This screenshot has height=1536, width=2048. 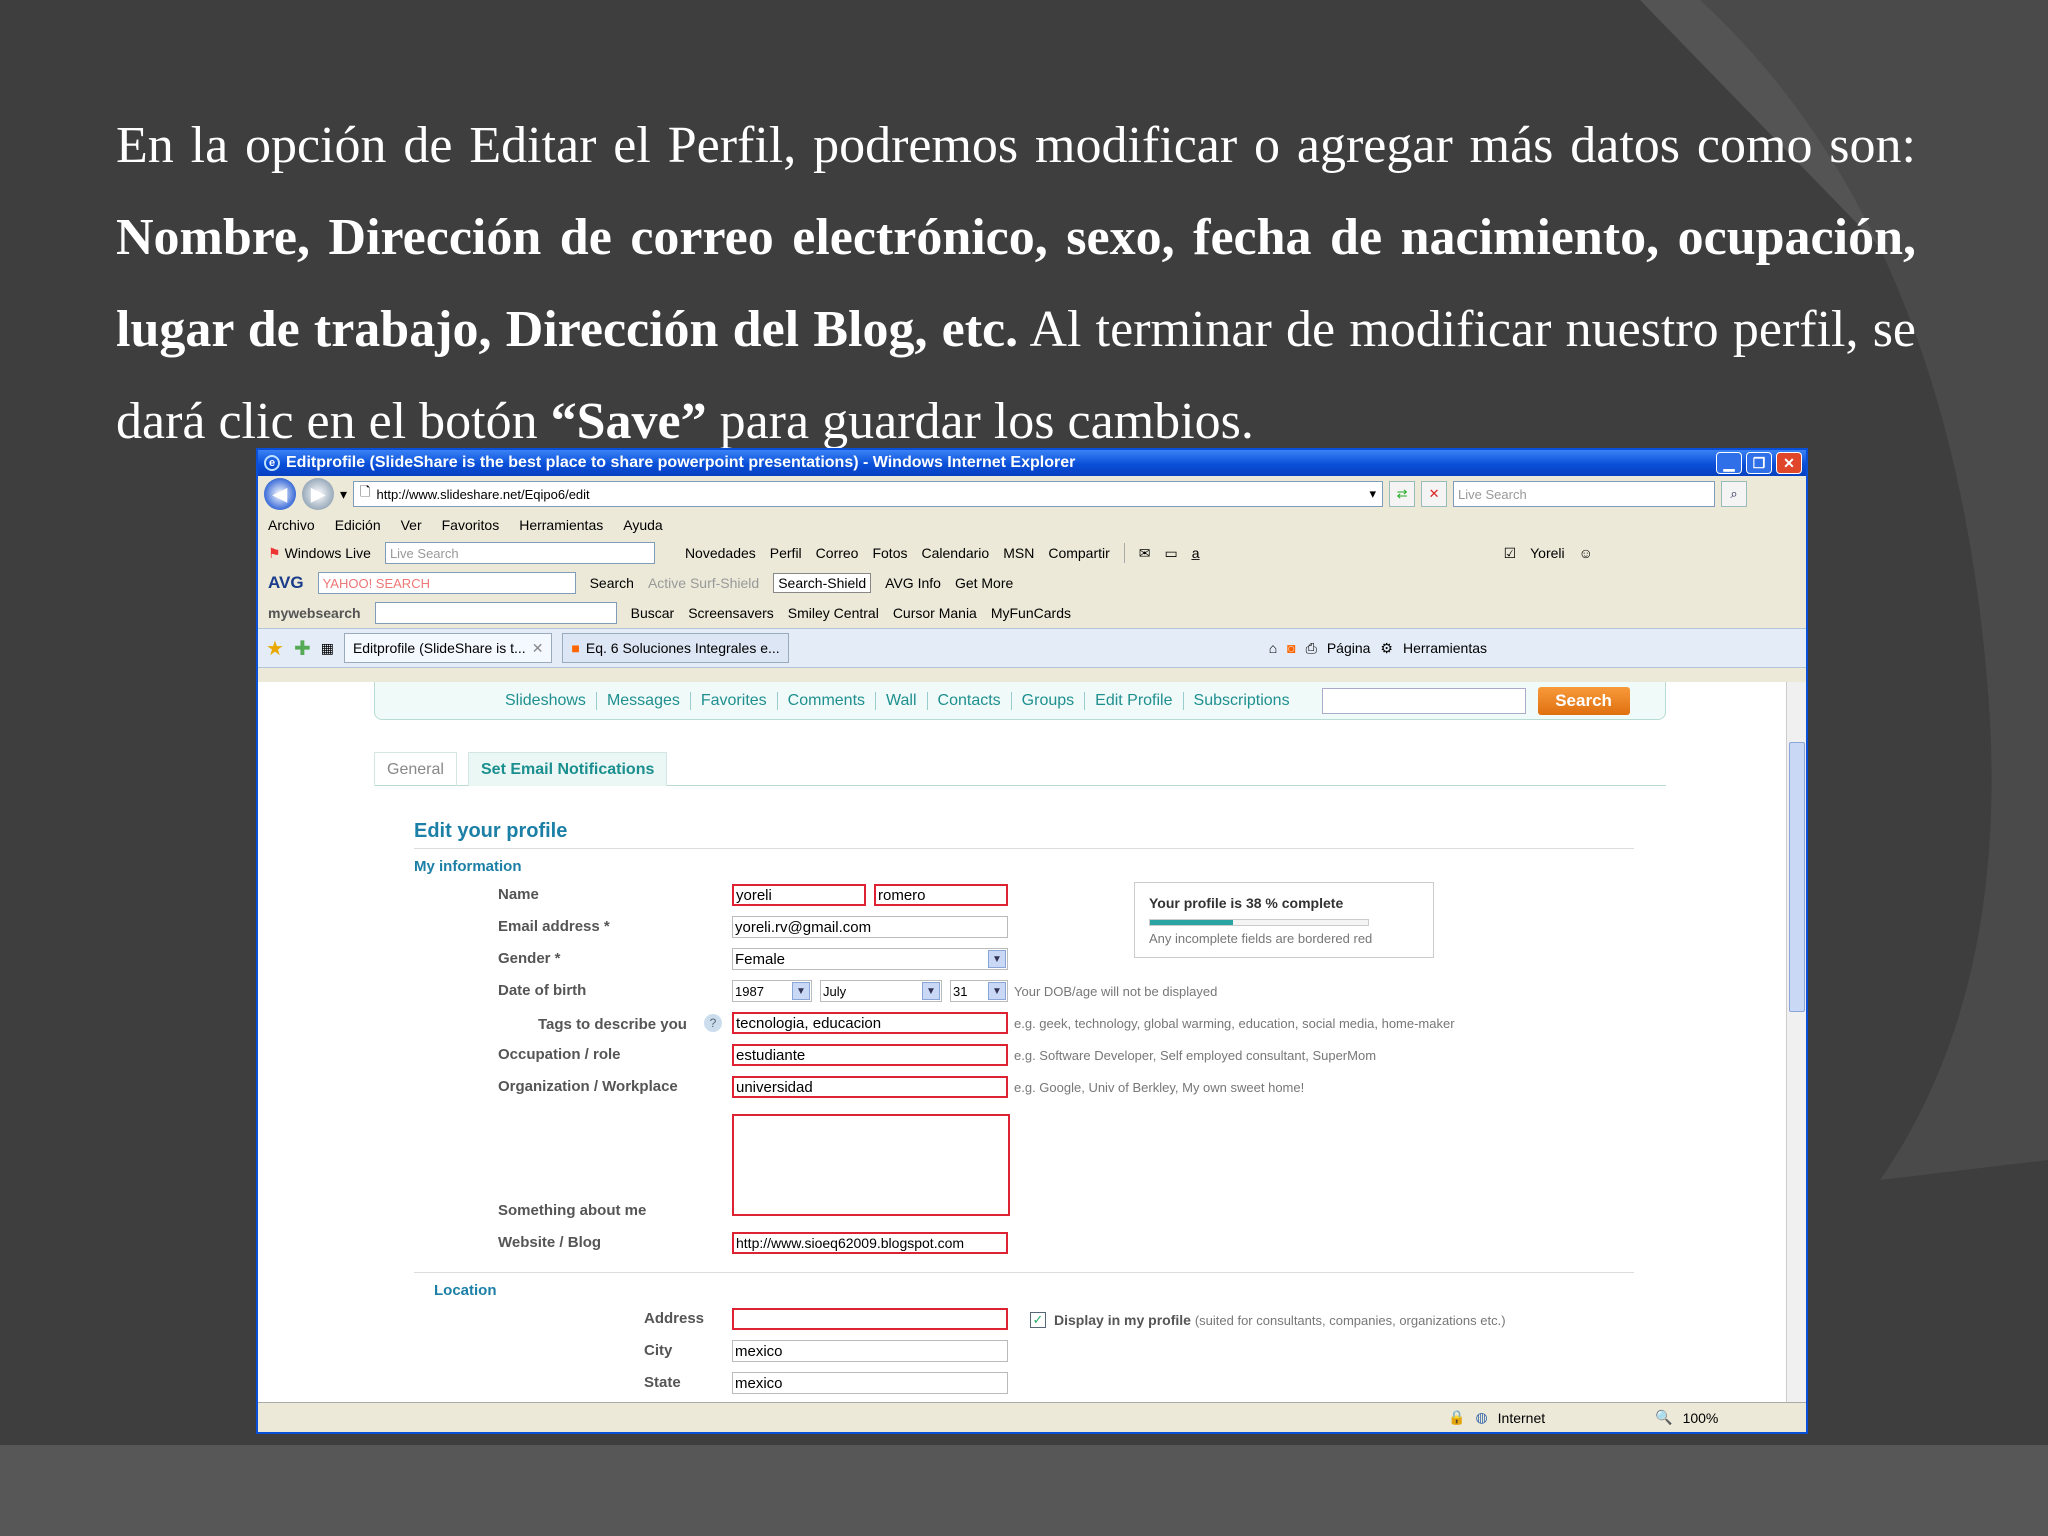 What do you see at coordinates (731, 613) in the screenshot?
I see `screensavers-link: Screensavers` at bounding box center [731, 613].